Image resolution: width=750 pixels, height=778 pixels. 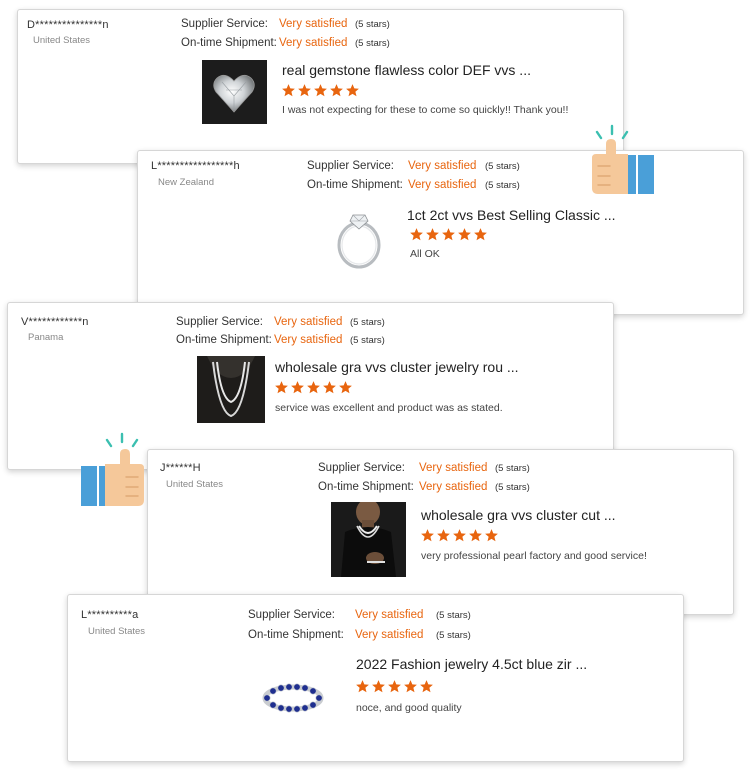 What do you see at coordinates (425, 254) in the screenshot?
I see `review-comment: All OK` at bounding box center [425, 254].